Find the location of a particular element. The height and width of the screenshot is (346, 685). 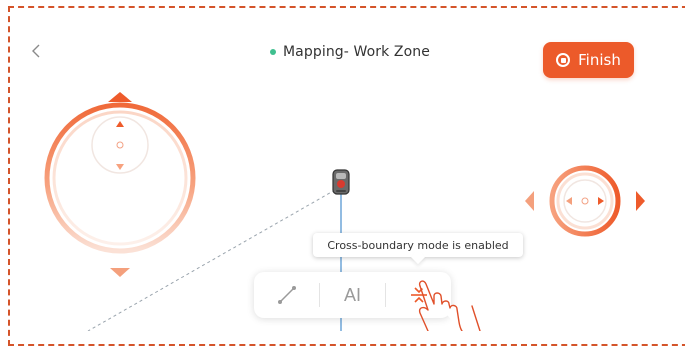

tooltip-text: Cross-boundary mode is enabled is located at coordinates (418, 245).